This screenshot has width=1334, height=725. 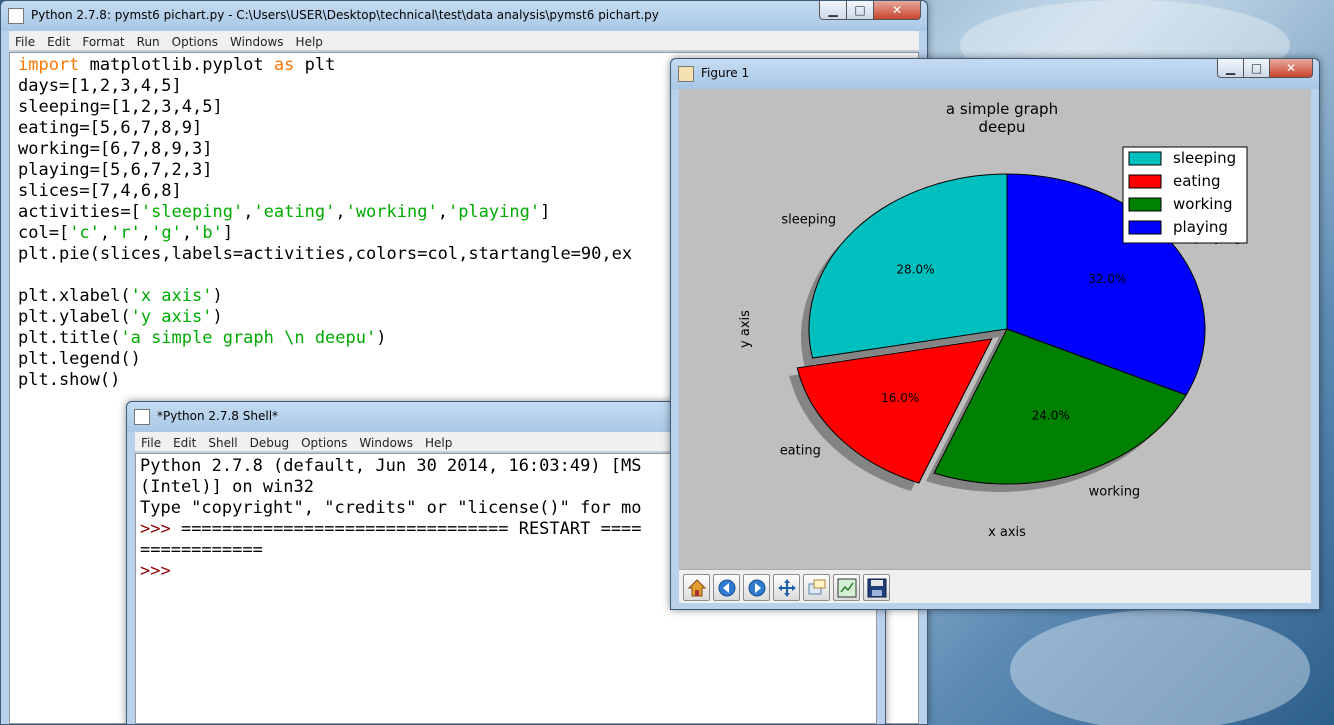 I want to click on slice-label-eating: eating, so click(x=800, y=451).